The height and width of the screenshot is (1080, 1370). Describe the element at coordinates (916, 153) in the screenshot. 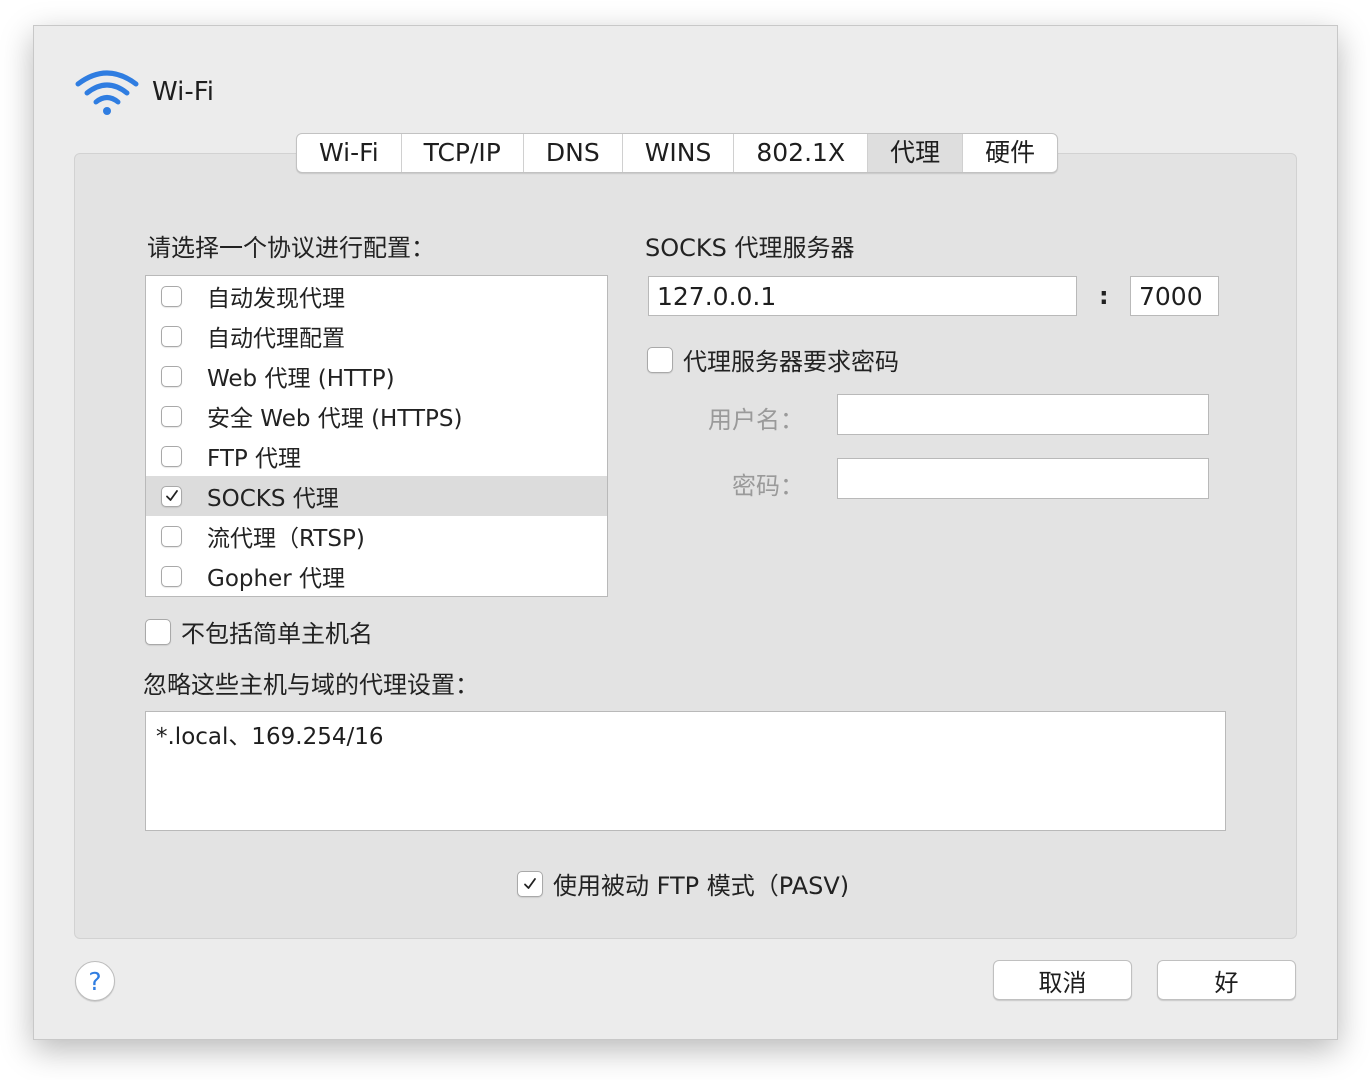

I see `tab-proxy: 代理` at that location.